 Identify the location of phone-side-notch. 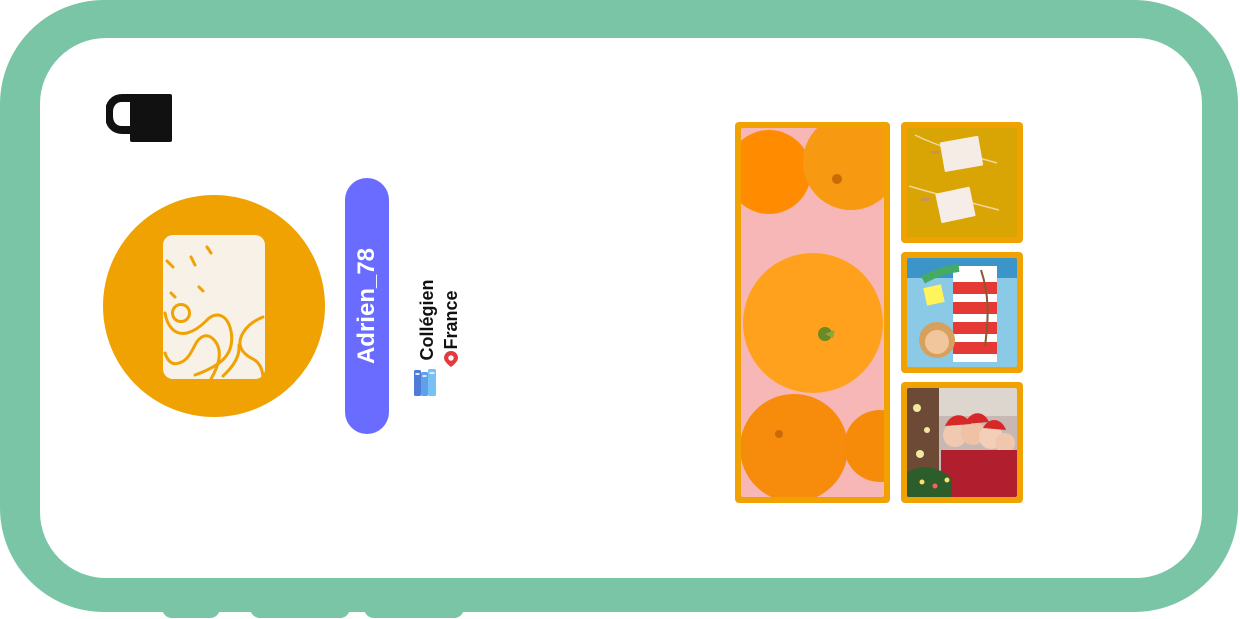
(20, 307).